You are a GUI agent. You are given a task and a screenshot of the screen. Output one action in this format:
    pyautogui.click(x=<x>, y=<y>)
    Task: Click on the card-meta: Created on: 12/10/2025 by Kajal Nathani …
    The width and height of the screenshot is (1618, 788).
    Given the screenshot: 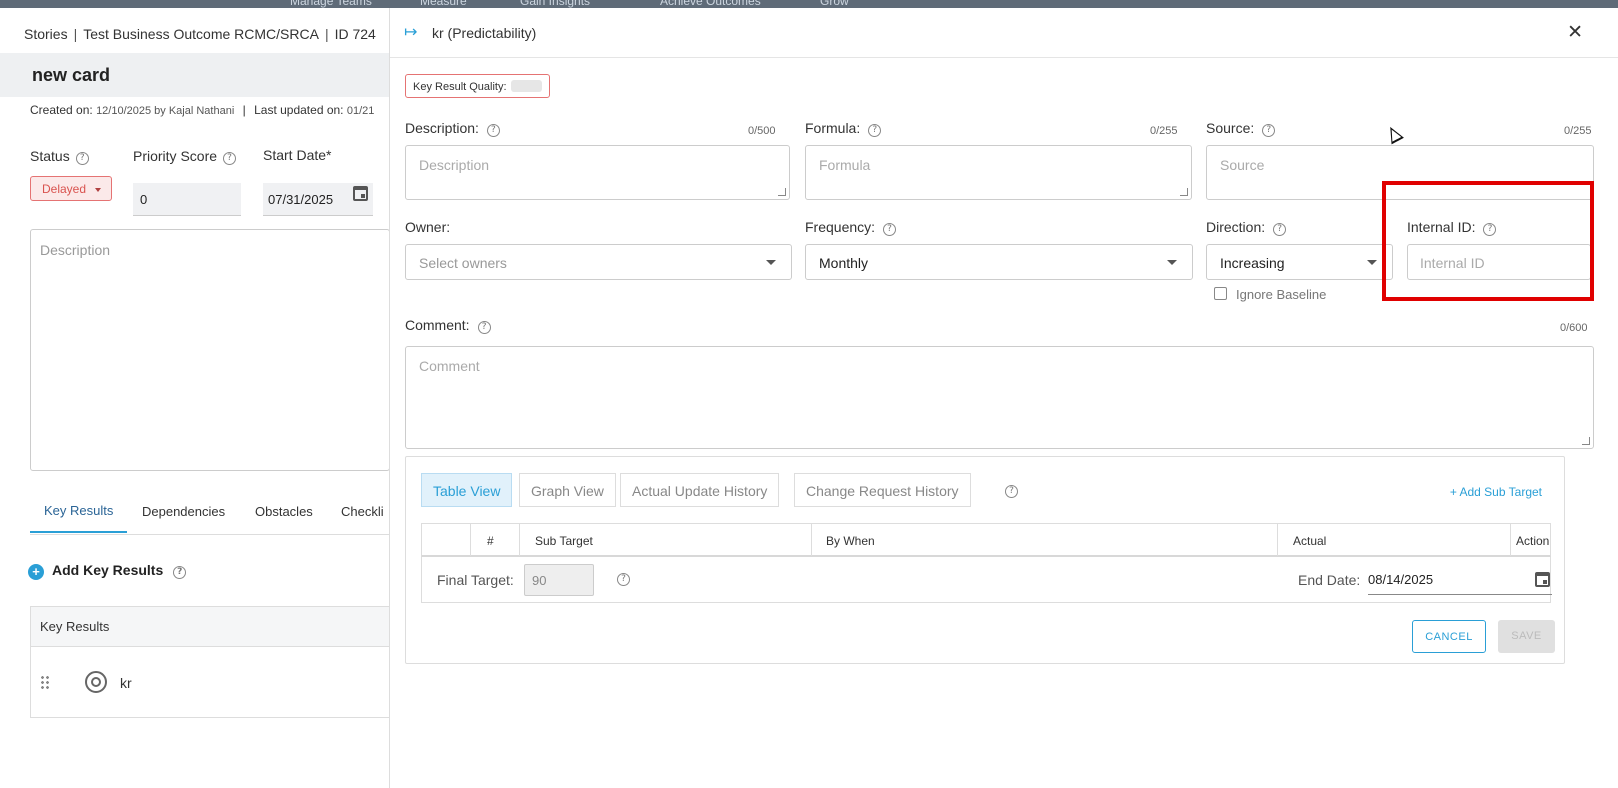 What is the action you would take?
    pyautogui.click(x=202, y=110)
    